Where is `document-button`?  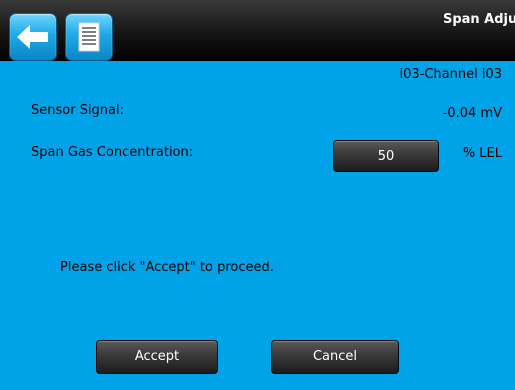
document-button is located at coordinates (89, 37).